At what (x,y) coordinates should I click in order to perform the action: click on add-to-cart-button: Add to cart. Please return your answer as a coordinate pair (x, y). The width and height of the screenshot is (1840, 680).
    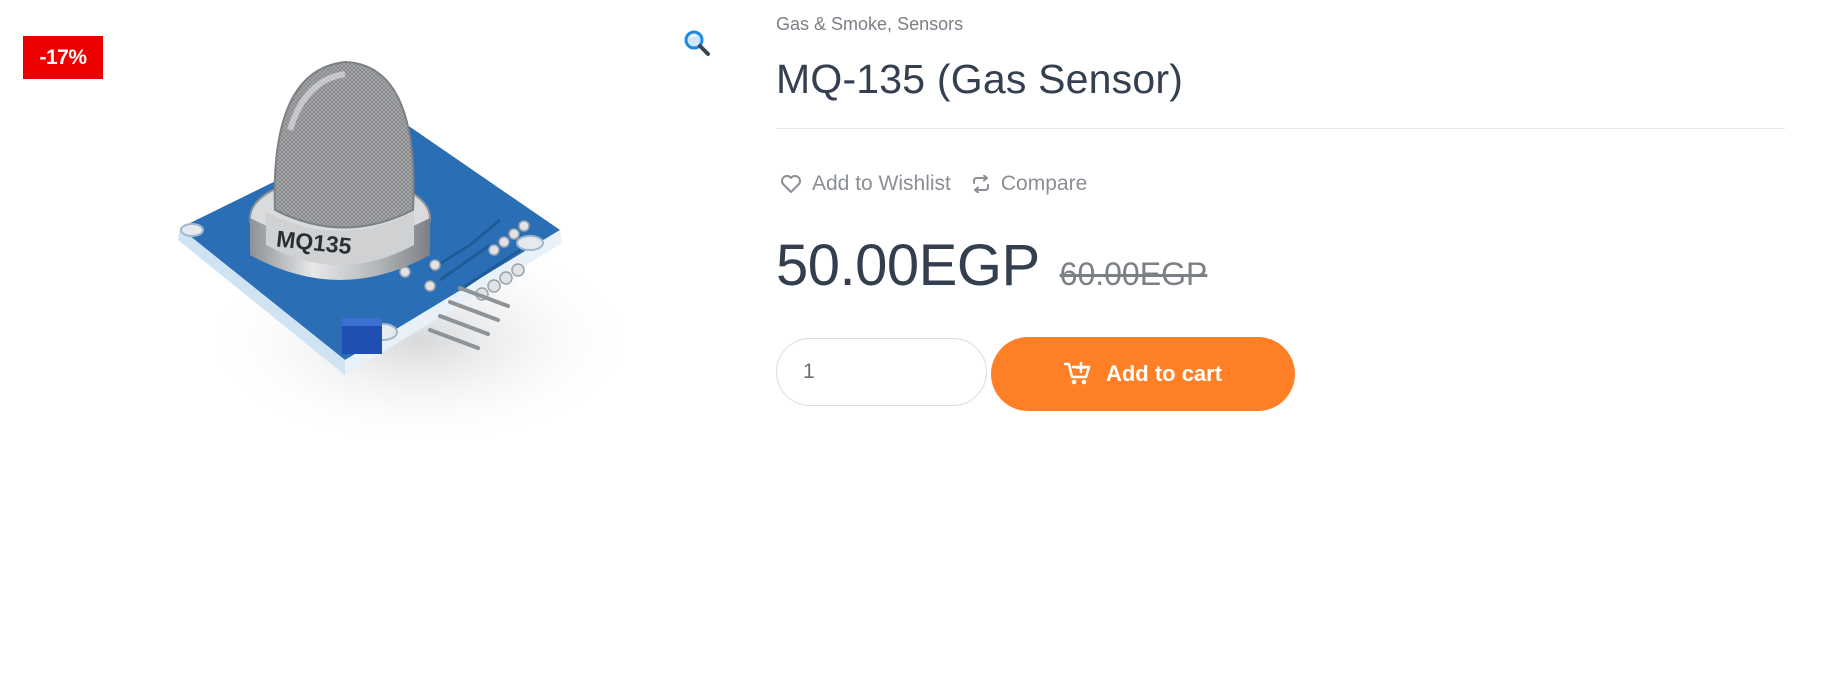
    Looking at the image, I should click on (1143, 374).